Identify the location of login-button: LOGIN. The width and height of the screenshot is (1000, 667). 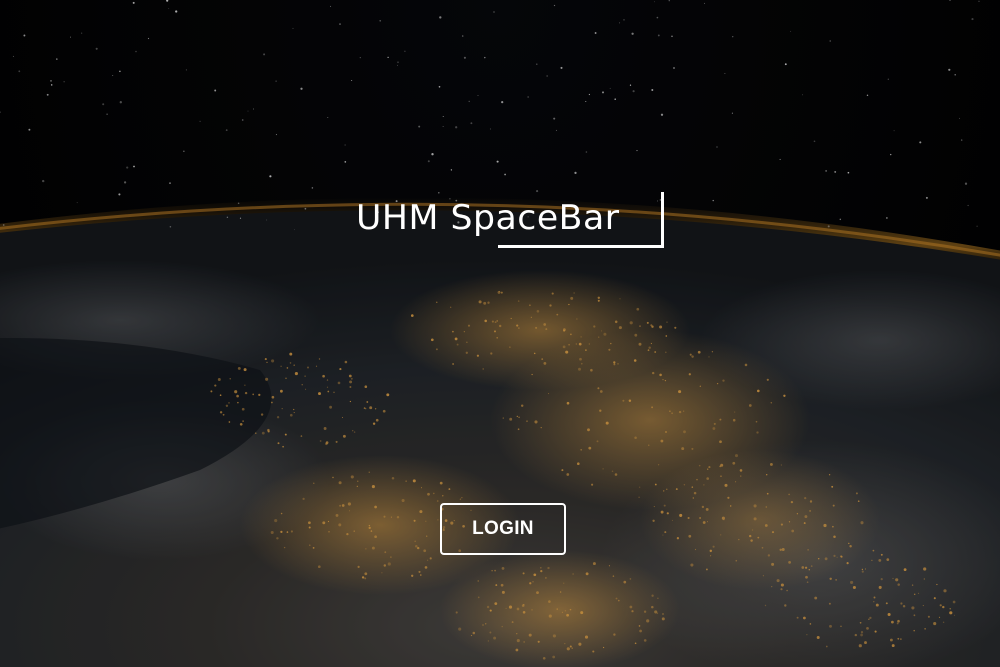
(503, 529).